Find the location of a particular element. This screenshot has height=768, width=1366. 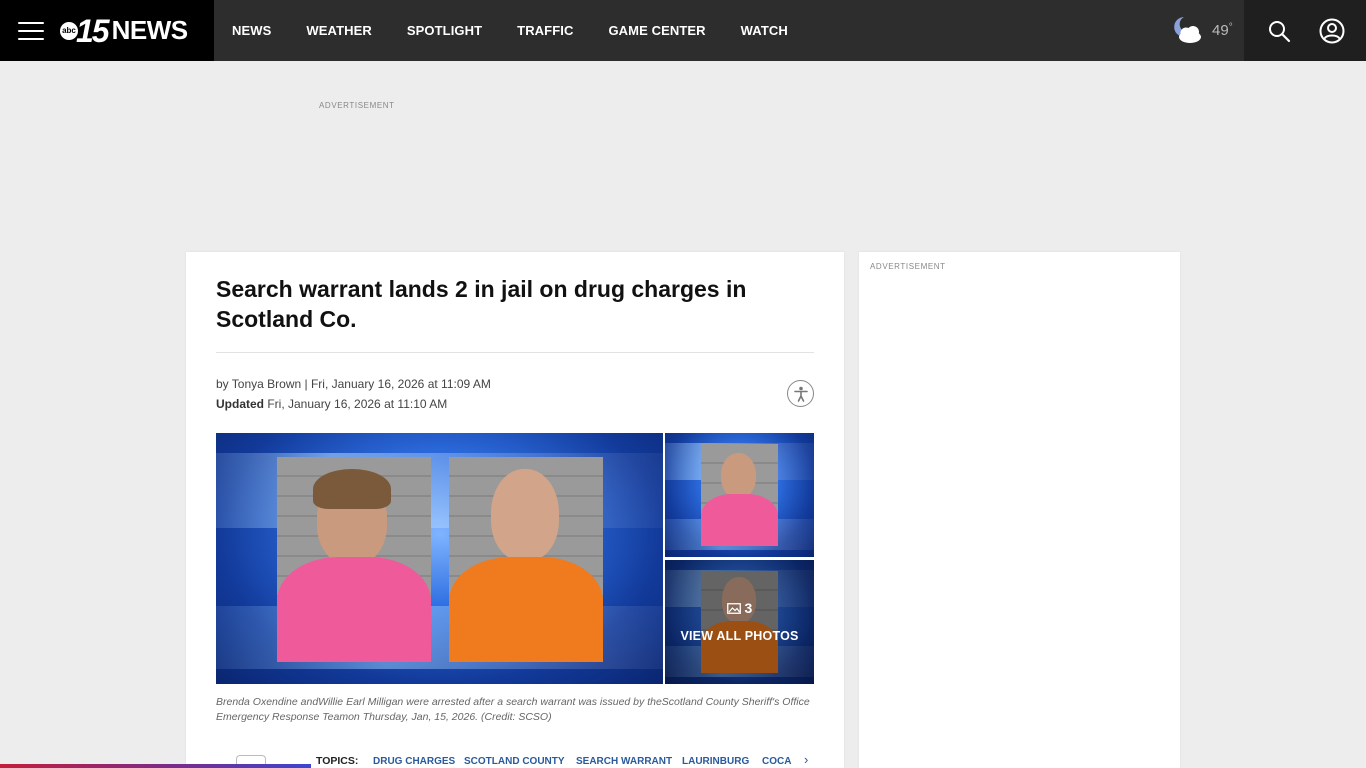

topic-link: COCA is located at coordinates (777, 761).